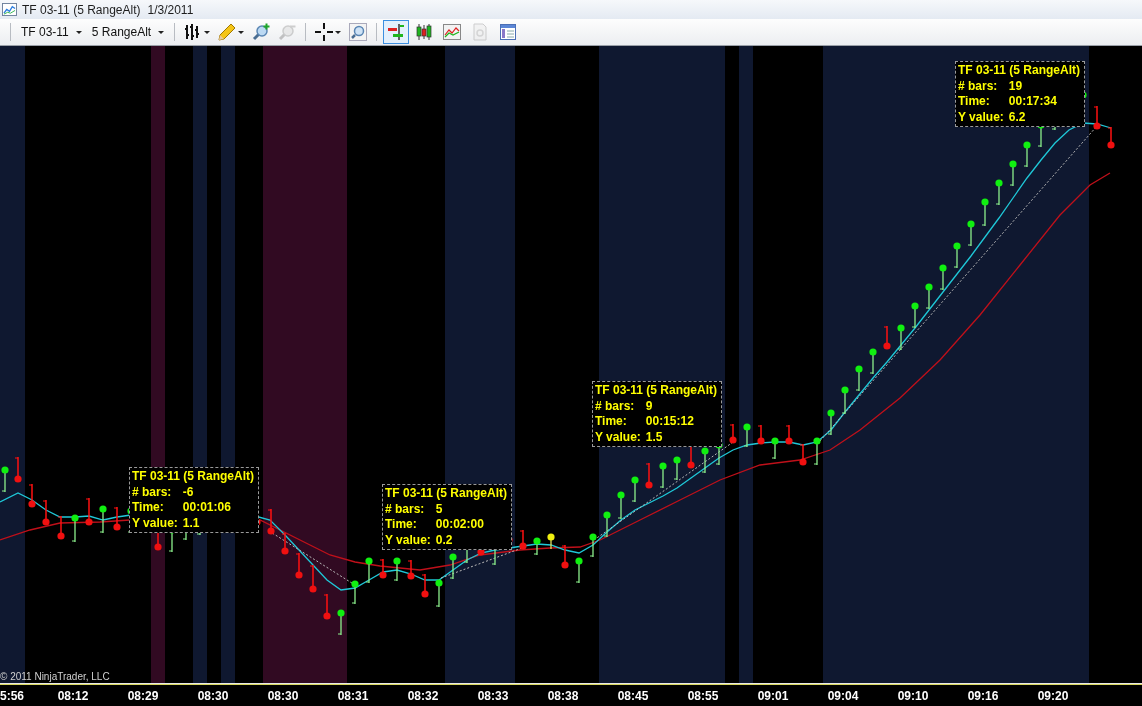 This screenshot has width=1142, height=706. Describe the element at coordinates (358, 32) in the screenshot. I see `search-icon` at that location.